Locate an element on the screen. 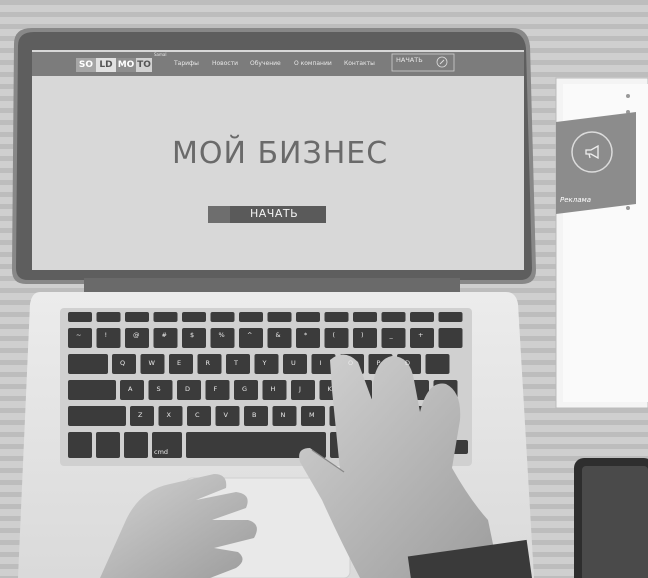 The height and width of the screenshot is (578, 648). number-key-label: ^ is located at coordinates (250, 335).